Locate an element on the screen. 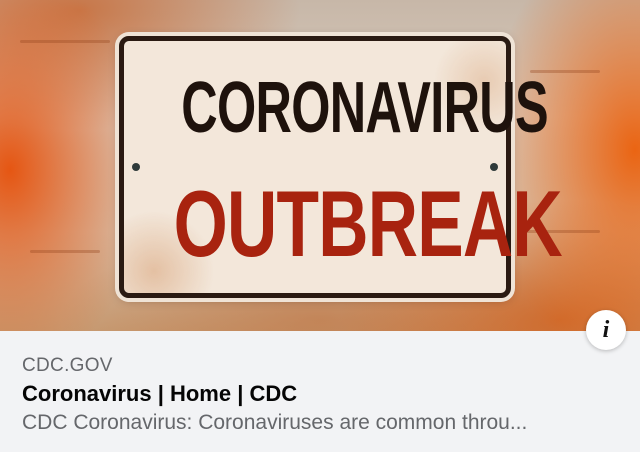 This screenshot has width=640, height=452. info-icon: i is located at coordinates (606, 330).